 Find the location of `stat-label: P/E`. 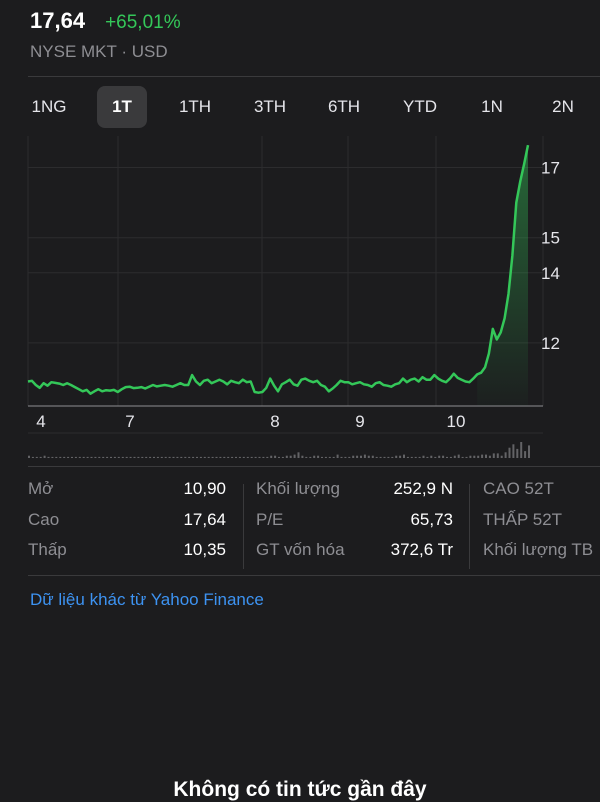

stat-label: P/E is located at coordinates (270, 519).